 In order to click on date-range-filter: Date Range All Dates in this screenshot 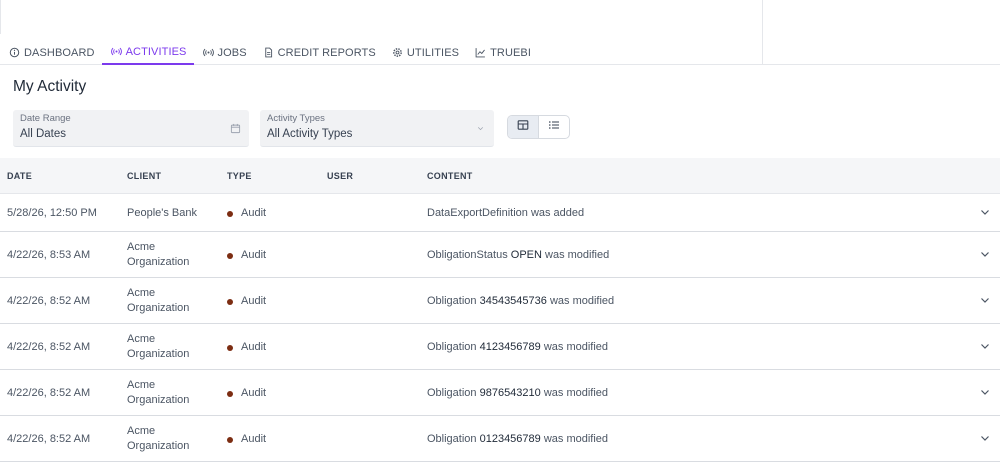, I will do `click(131, 128)`.